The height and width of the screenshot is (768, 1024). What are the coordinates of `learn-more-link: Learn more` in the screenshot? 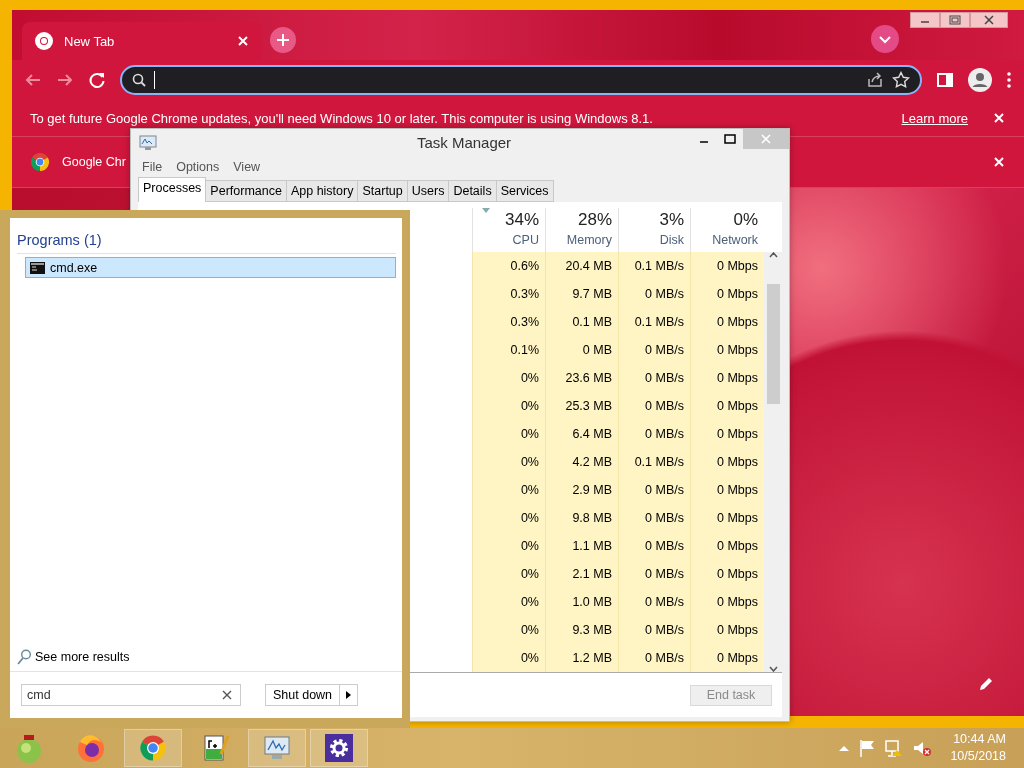 It's located at (934, 118).